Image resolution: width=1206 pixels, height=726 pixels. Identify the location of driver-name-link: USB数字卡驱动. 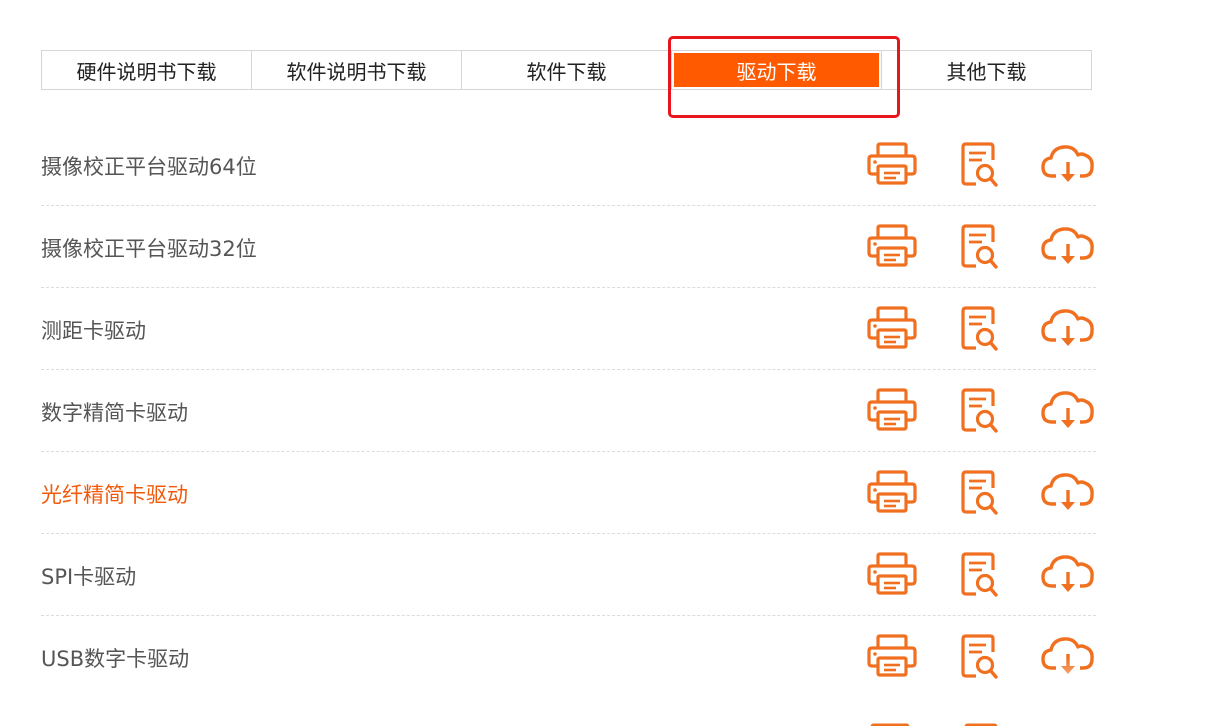
(115, 658).